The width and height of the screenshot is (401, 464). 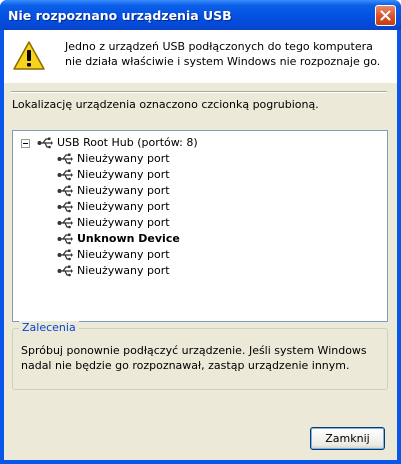 What do you see at coordinates (25, 143) in the screenshot?
I see `collapse-icon` at bounding box center [25, 143].